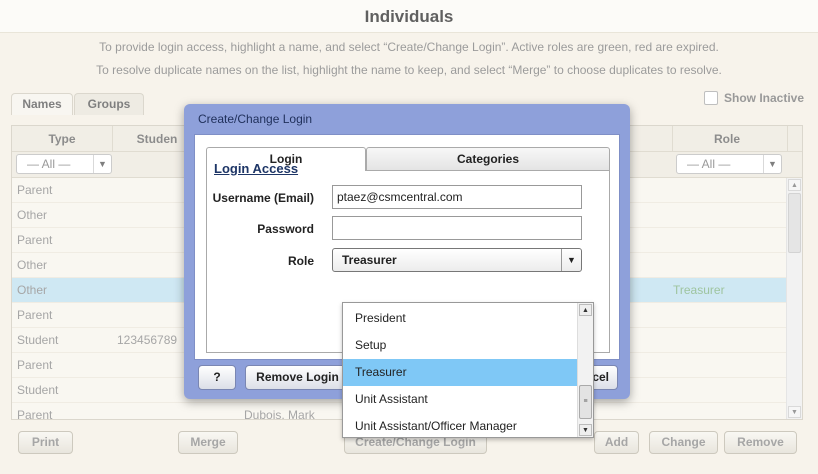 This screenshot has height=474, width=818. I want to click on dropdown-scroll-thumb: ≡, so click(585, 402).